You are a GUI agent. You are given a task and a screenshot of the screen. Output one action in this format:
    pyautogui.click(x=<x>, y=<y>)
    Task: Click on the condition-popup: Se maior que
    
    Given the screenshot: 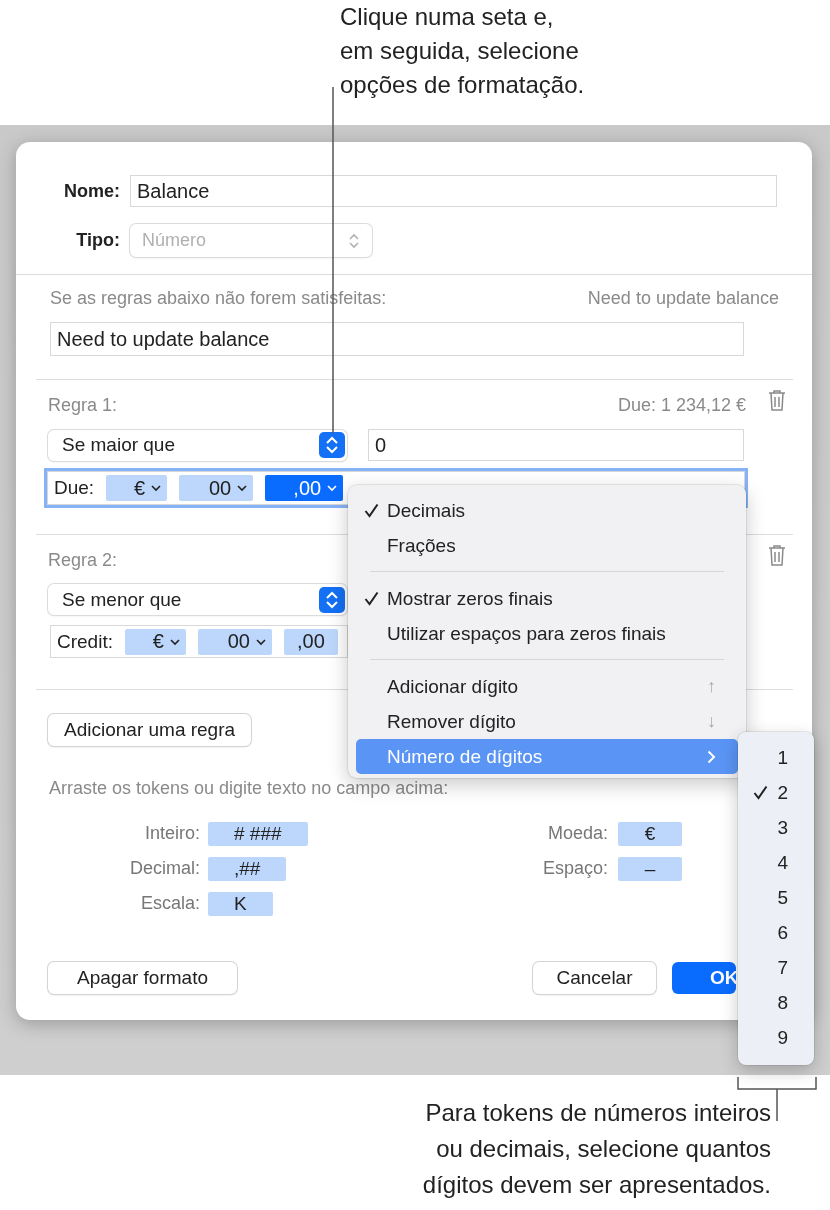 What is the action you would take?
    pyautogui.click(x=197, y=445)
    